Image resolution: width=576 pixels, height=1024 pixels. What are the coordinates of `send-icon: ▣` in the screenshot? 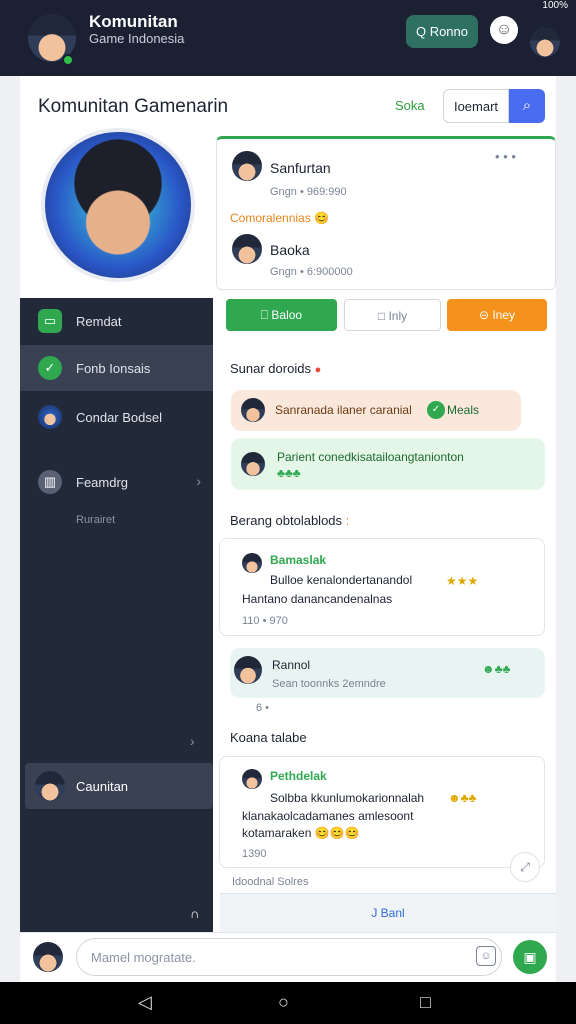 It's located at (530, 957).